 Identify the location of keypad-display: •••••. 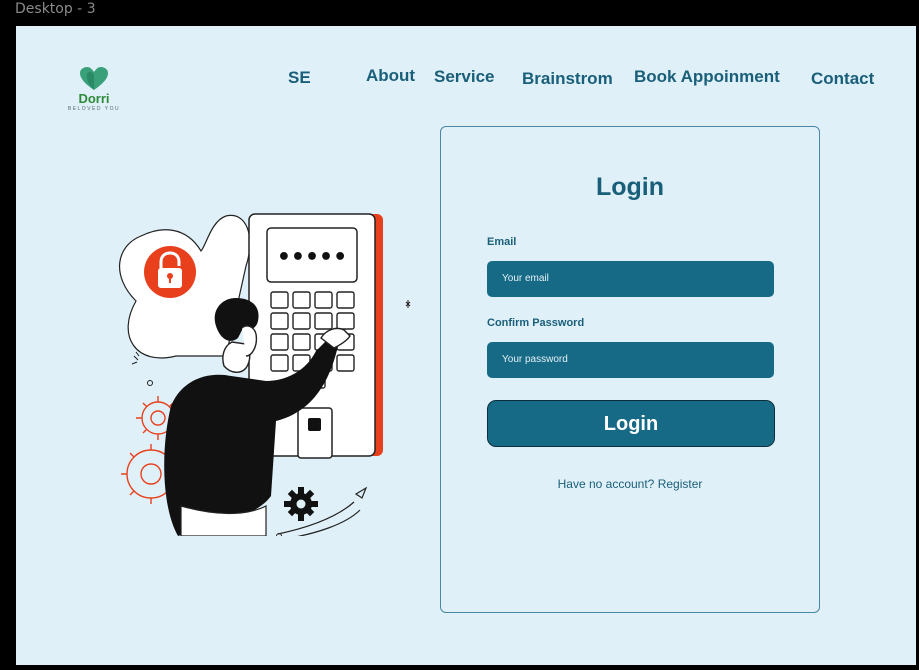
(312, 257).